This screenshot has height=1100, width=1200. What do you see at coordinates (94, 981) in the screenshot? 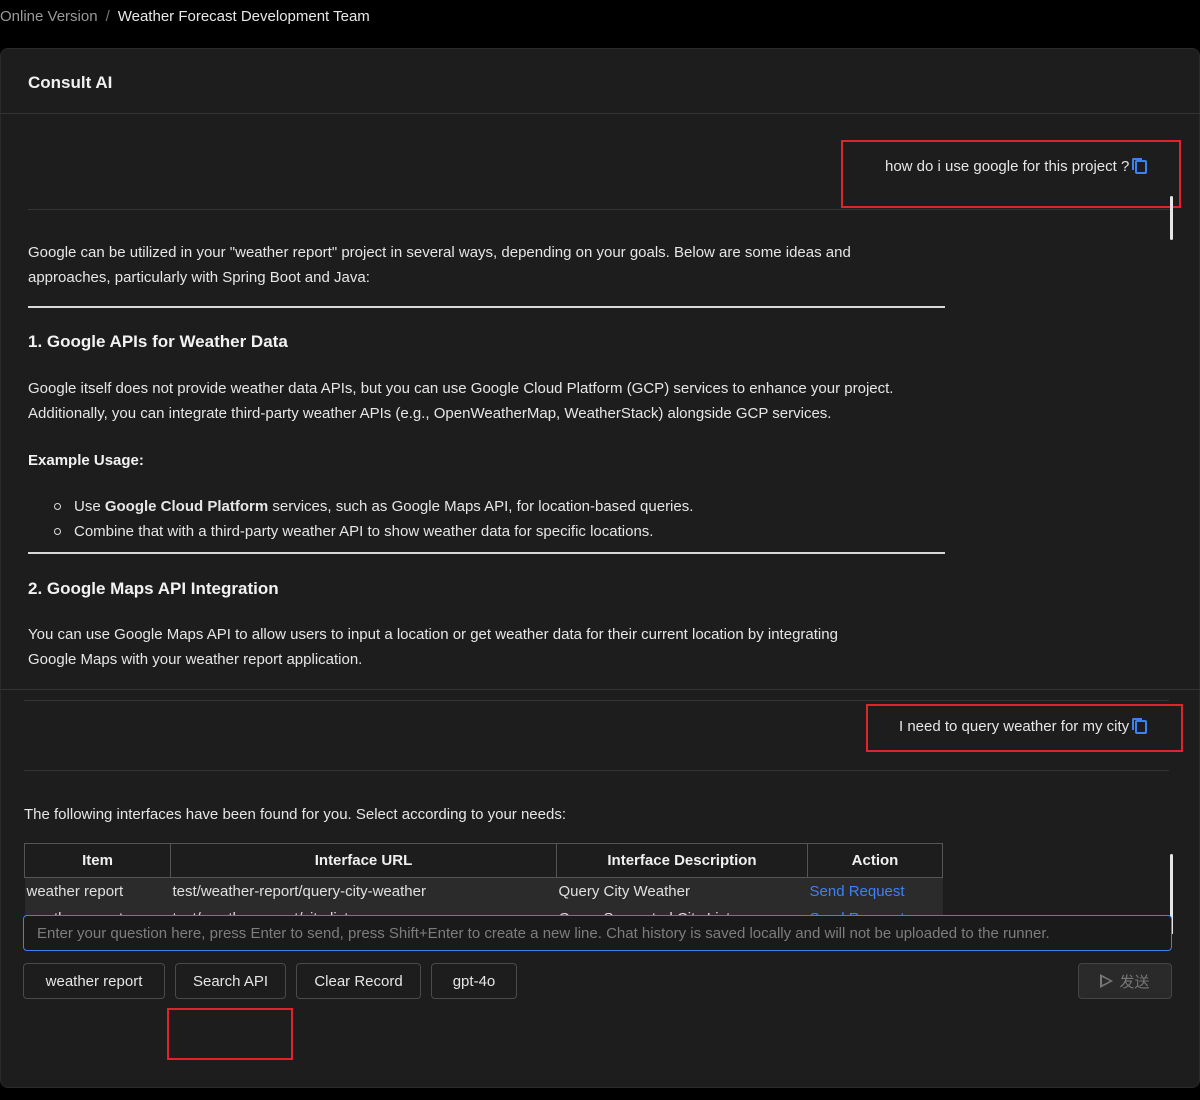
I see `weather-report-button: weather report` at bounding box center [94, 981].